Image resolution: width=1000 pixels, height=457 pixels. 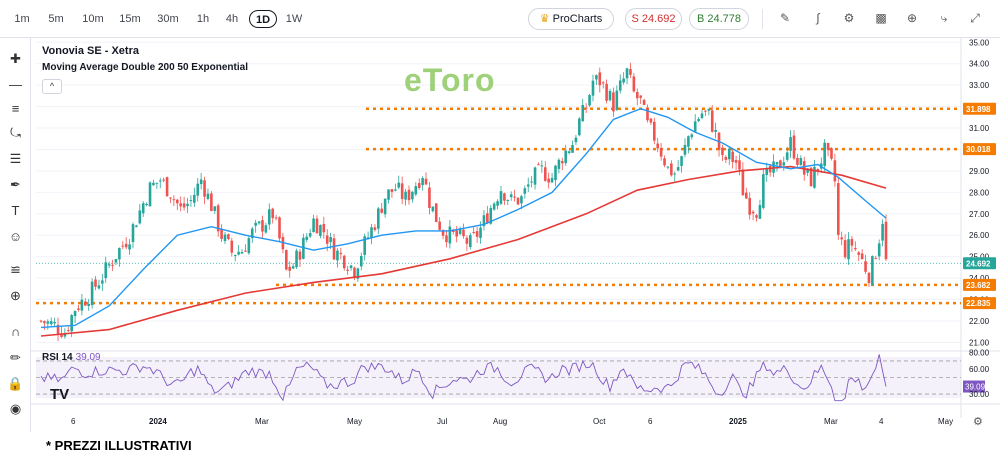 I want to click on sell-button: S 24.692, so click(x=653, y=19).